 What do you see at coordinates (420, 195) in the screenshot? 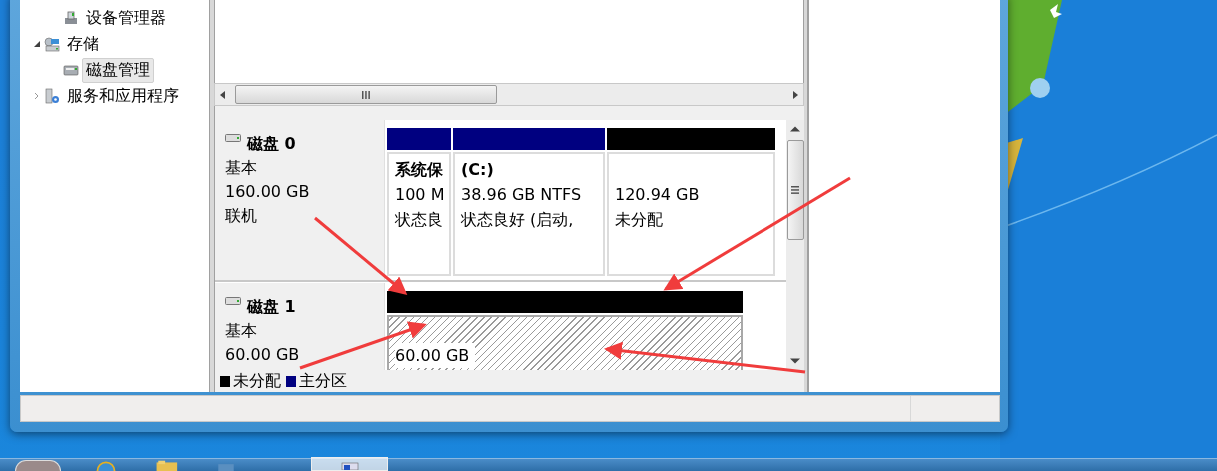
I see `partition-size: 100 M` at bounding box center [420, 195].